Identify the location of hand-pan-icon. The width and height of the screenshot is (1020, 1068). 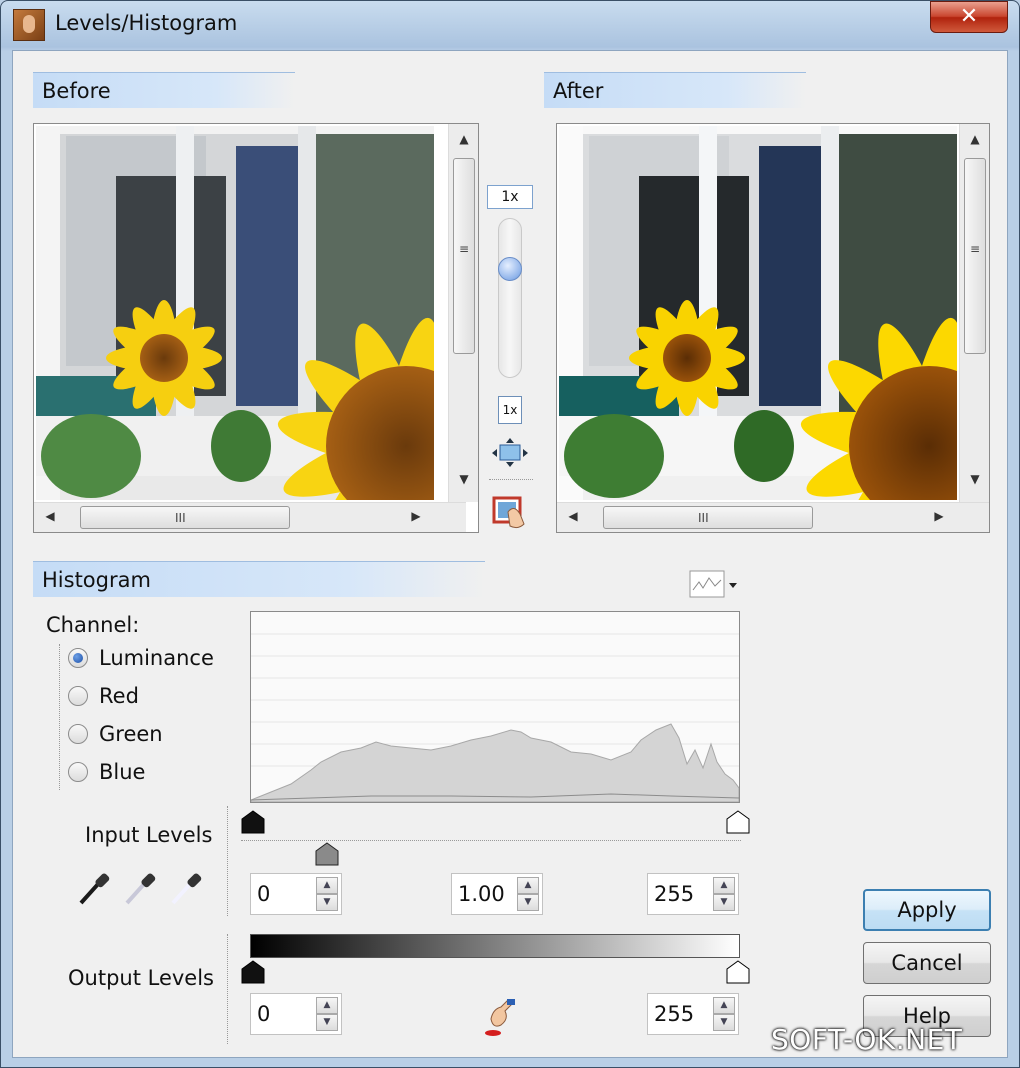
(508, 512).